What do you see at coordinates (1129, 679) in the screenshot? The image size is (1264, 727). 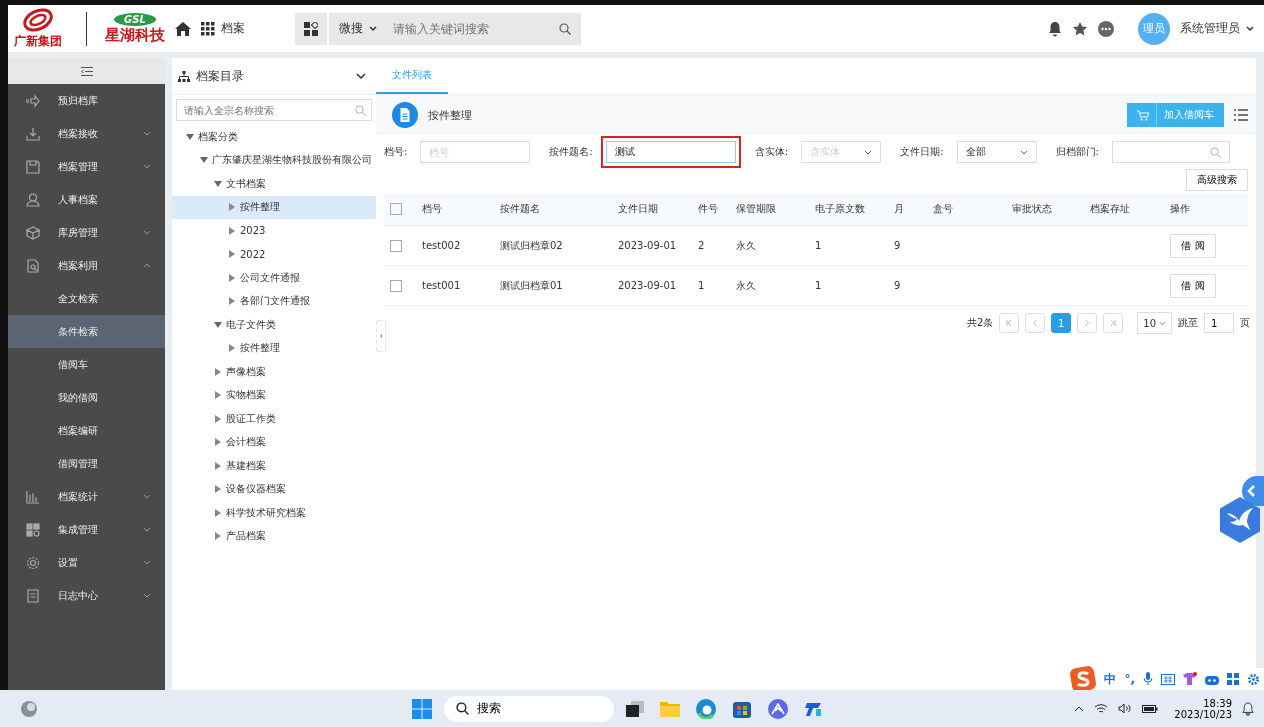 I see `ime-toggle: °,` at bounding box center [1129, 679].